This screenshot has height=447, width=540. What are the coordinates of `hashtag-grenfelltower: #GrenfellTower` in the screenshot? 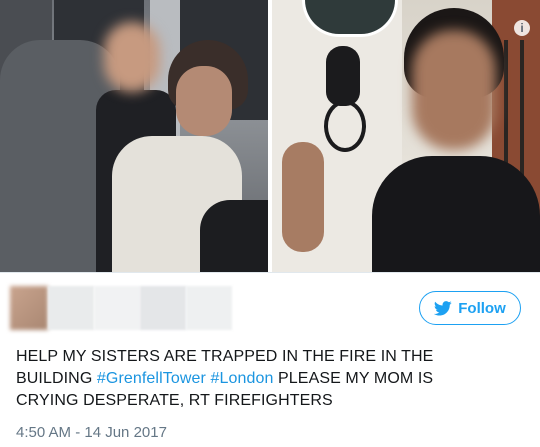 It's located at (151, 378).